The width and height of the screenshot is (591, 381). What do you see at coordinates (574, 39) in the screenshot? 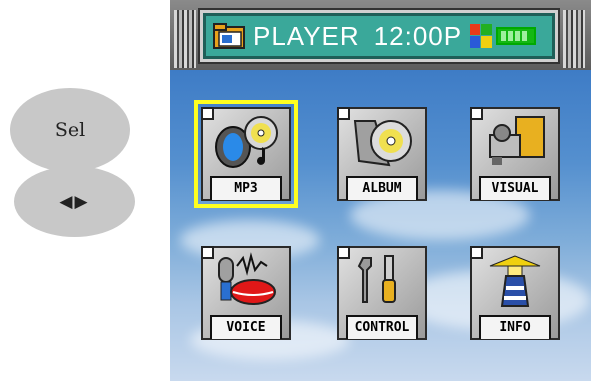
I see `right-rail` at bounding box center [574, 39].